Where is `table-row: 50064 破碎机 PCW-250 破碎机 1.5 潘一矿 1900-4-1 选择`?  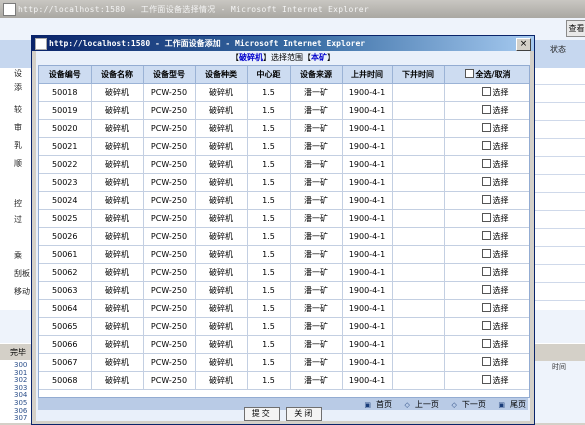
table-row: 50064 破碎机 PCW-250 破碎机 1.5 潘一矿 1900-4-1 选择 is located at coordinates (284, 308).